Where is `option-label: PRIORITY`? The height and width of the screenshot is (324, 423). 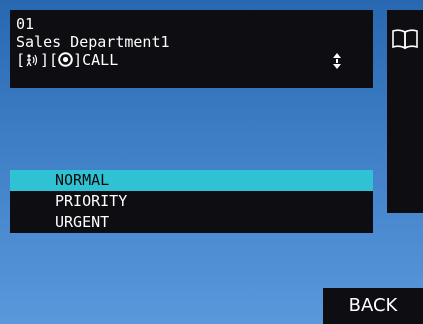 option-label: PRIORITY is located at coordinates (91, 201).